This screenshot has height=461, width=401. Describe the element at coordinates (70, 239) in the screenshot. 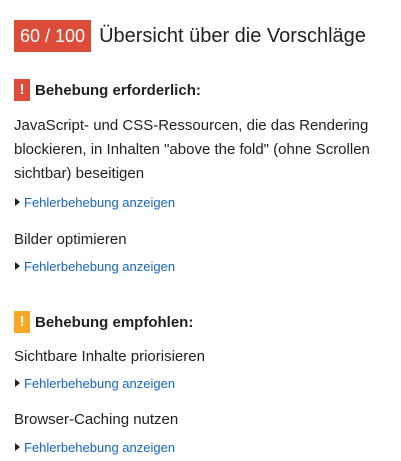

I see `rule-title: Bilder optimieren` at that location.